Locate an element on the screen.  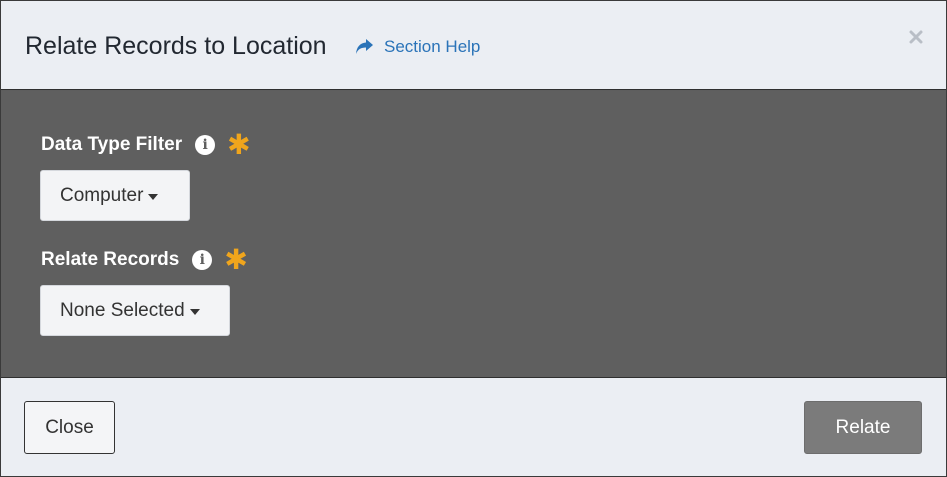
relate-button: Relate is located at coordinates (863, 427).